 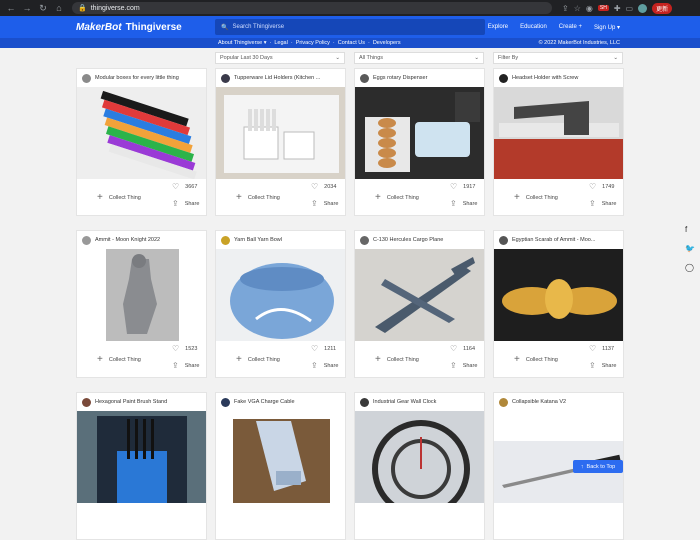 What do you see at coordinates (419, 58) in the screenshot?
I see `type-dropdown: All Things ⌄` at bounding box center [419, 58].